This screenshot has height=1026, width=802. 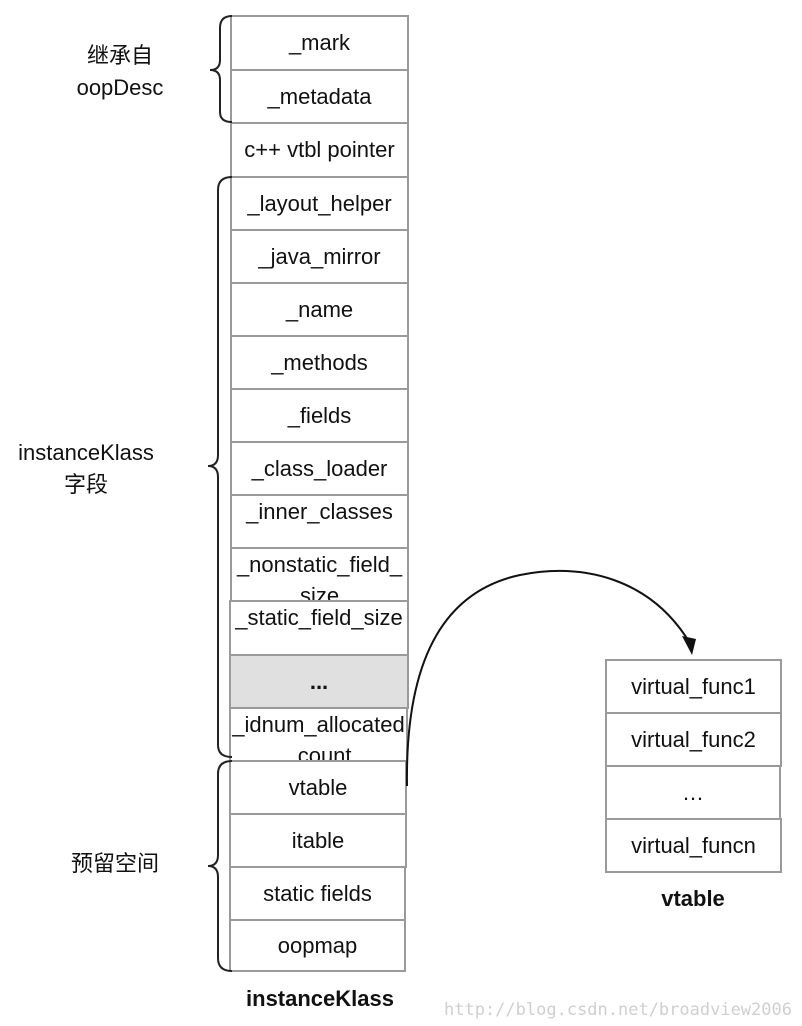 I want to click on vtable-pointer-arrow, so click(x=547, y=678).